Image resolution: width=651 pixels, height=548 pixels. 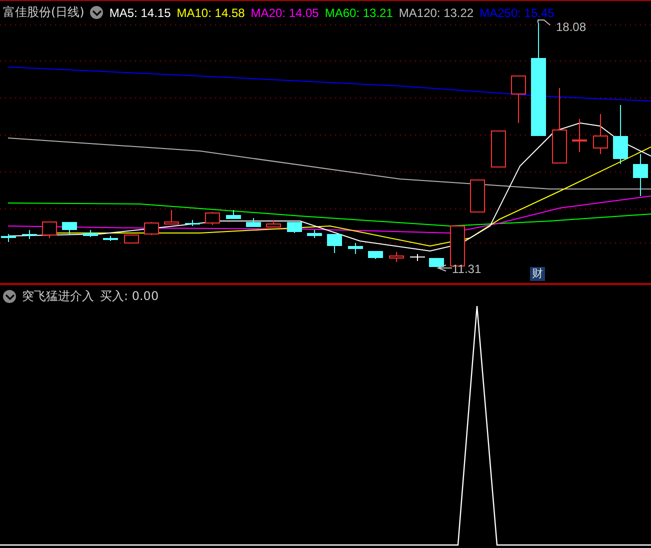 I want to click on leader-line, so click(x=544, y=23).